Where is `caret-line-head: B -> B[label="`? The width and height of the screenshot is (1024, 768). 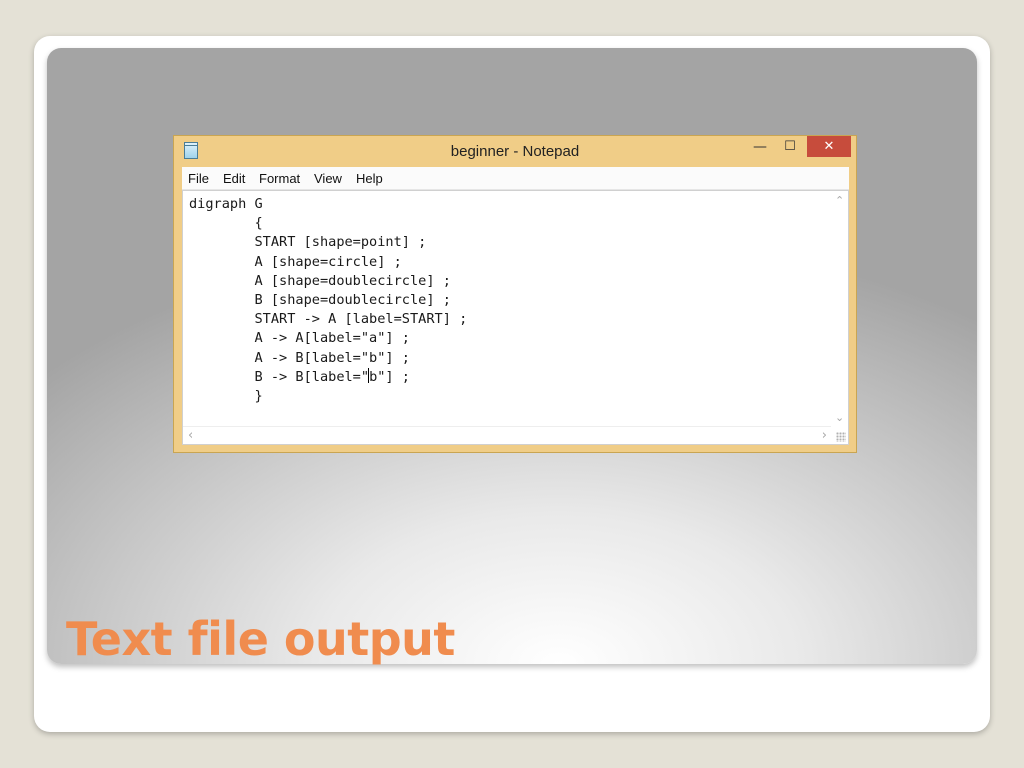 caret-line-head: B -> B[label=" is located at coordinates (279, 376).